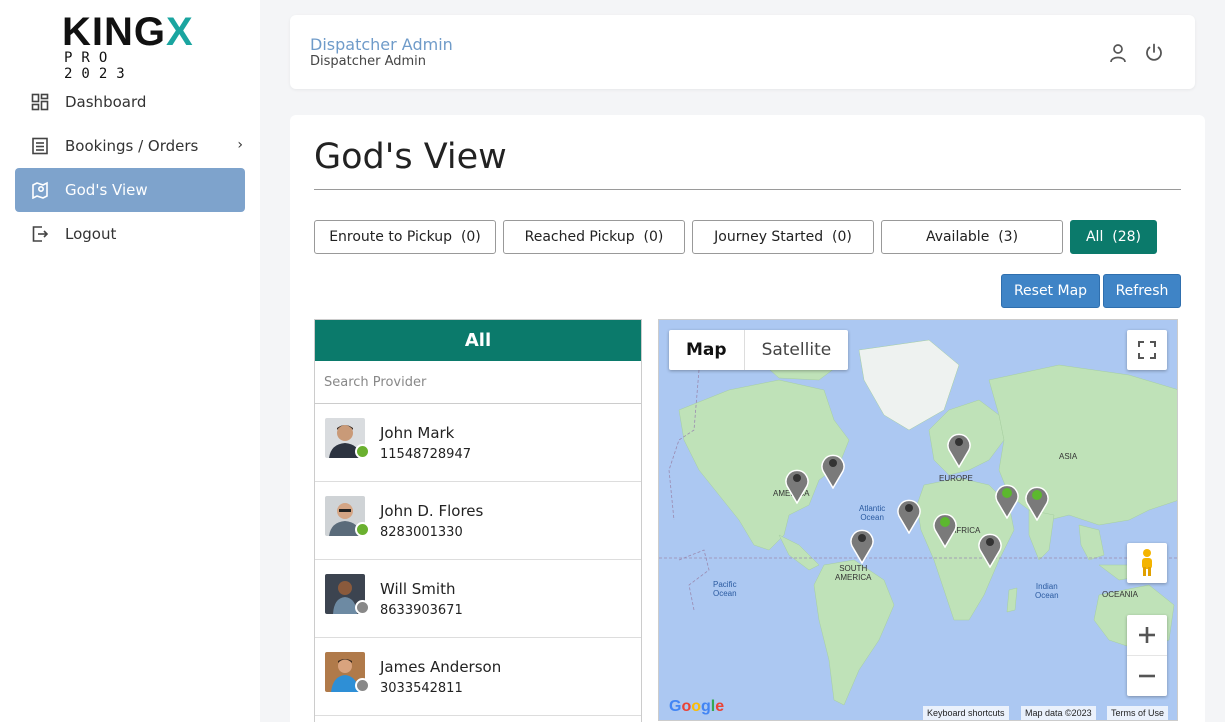  I want to click on kingx-logo: KINGX PRO 2023, so click(132, 47).